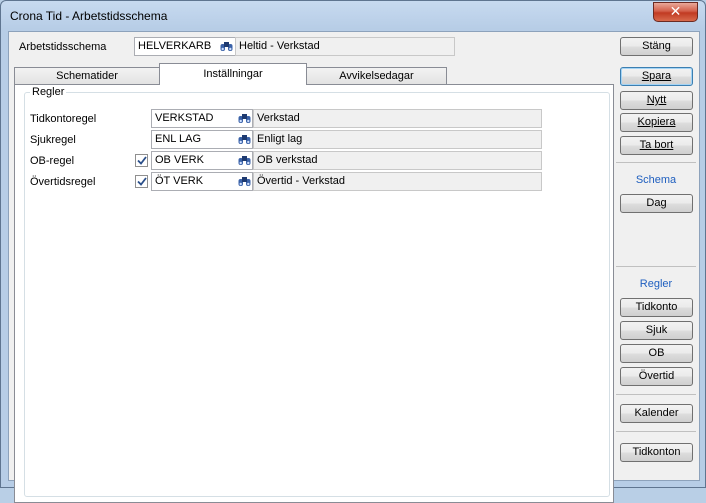  What do you see at coordinates (656, 180) in the screenshot?
I see `schema-heading: Schema` at bounding box center [656, 180].